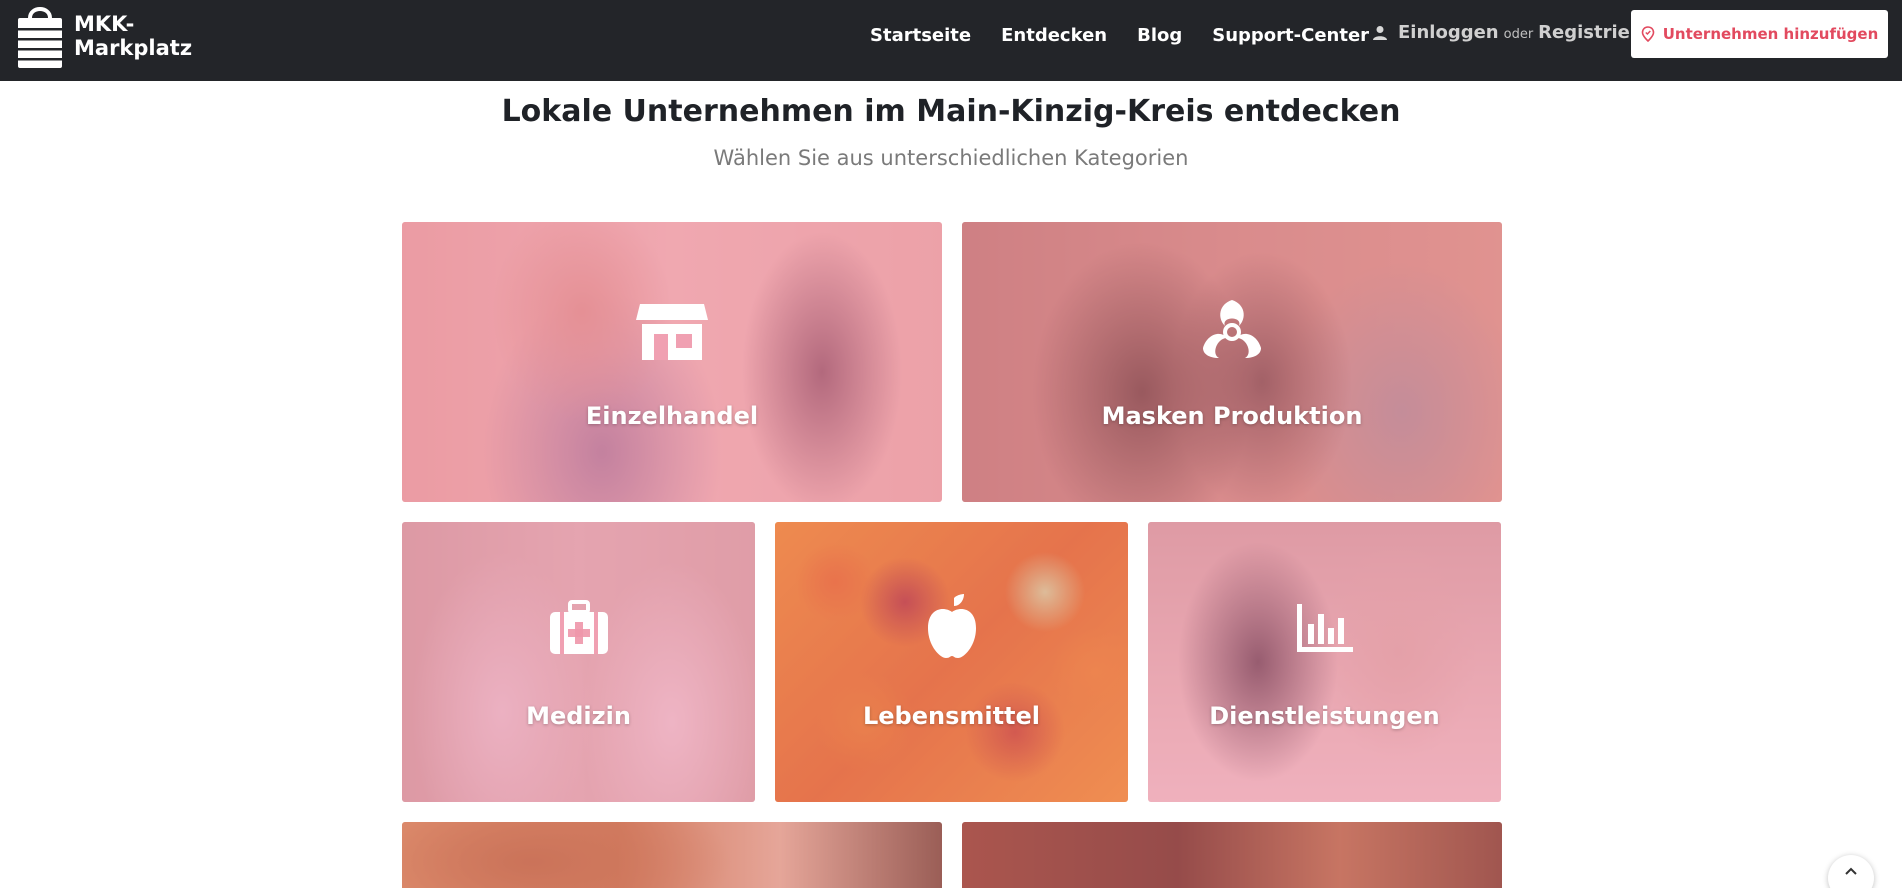  What do you see at coordinates (578, 627) in the screenshot?
I see `medkit-icon` at bounding box center [578, 627].